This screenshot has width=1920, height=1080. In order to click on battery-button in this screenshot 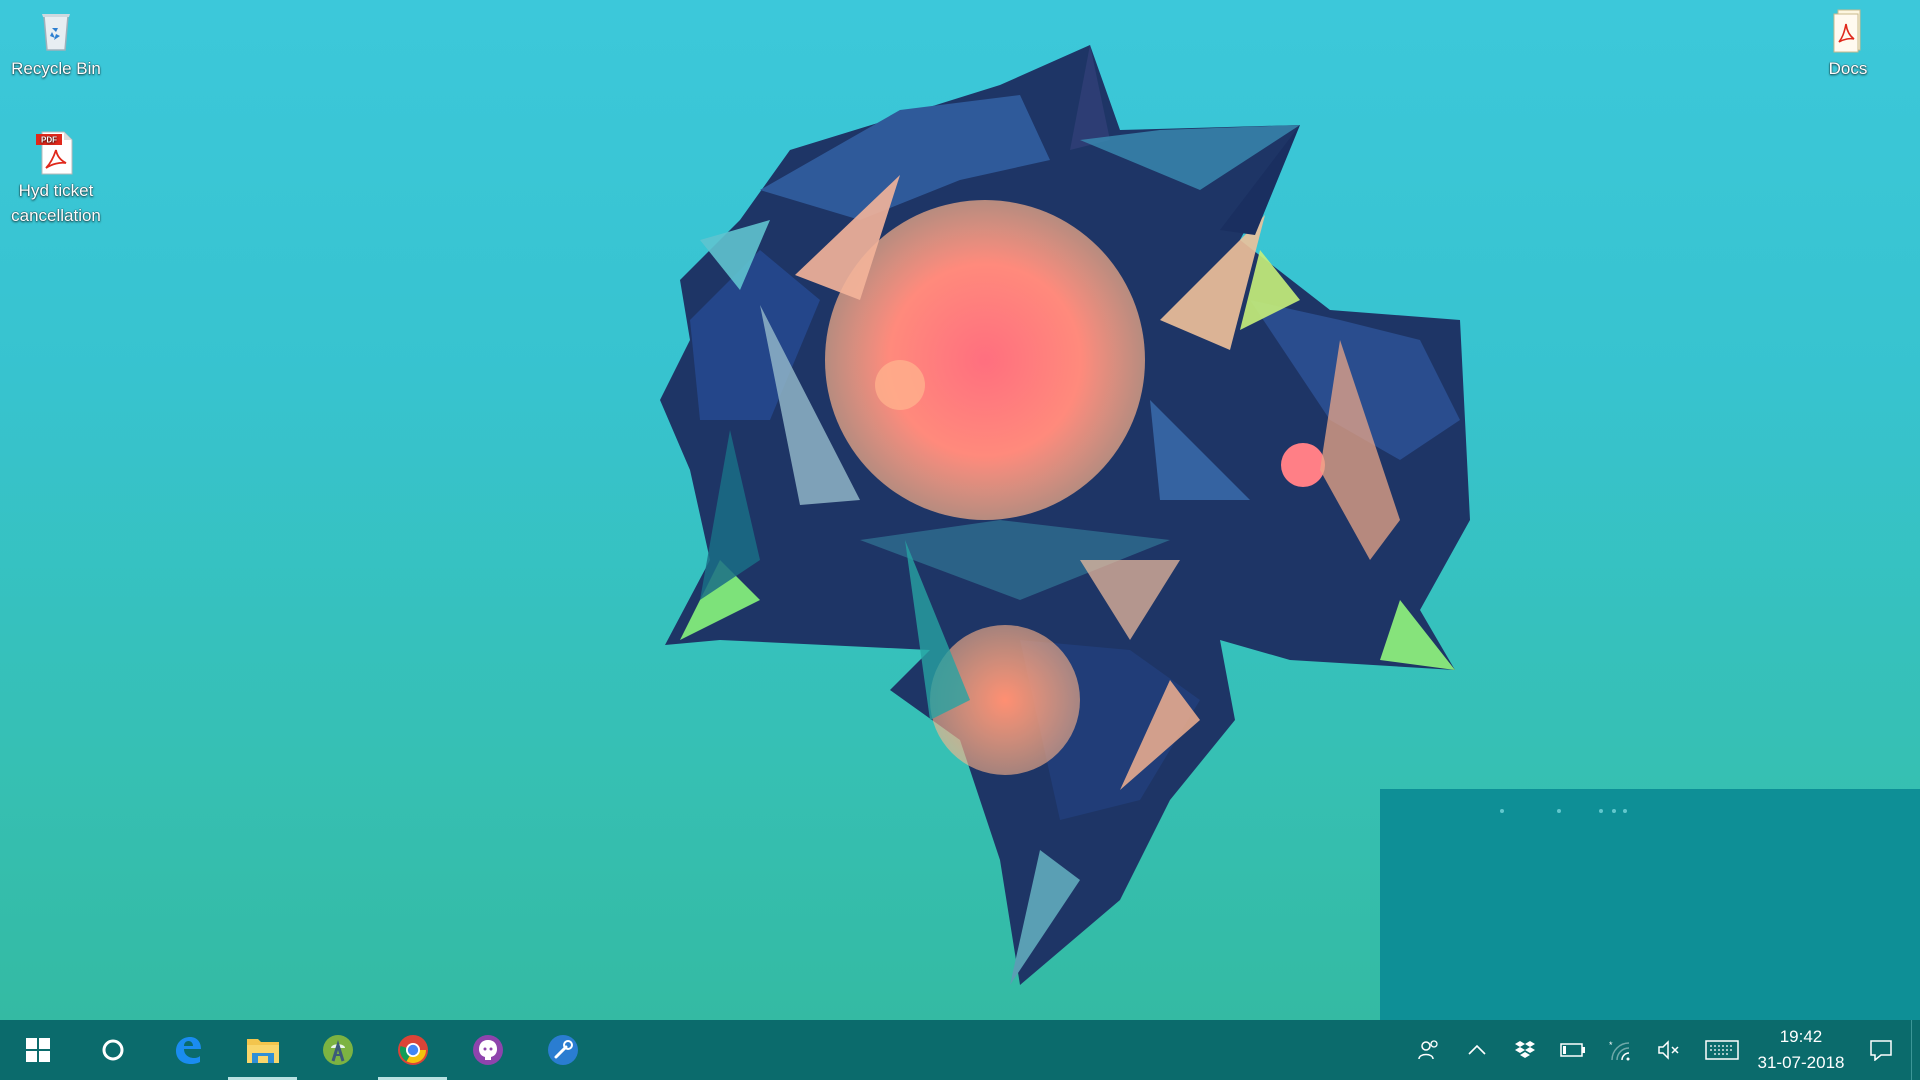, I will do `click(1573, 1050)`.